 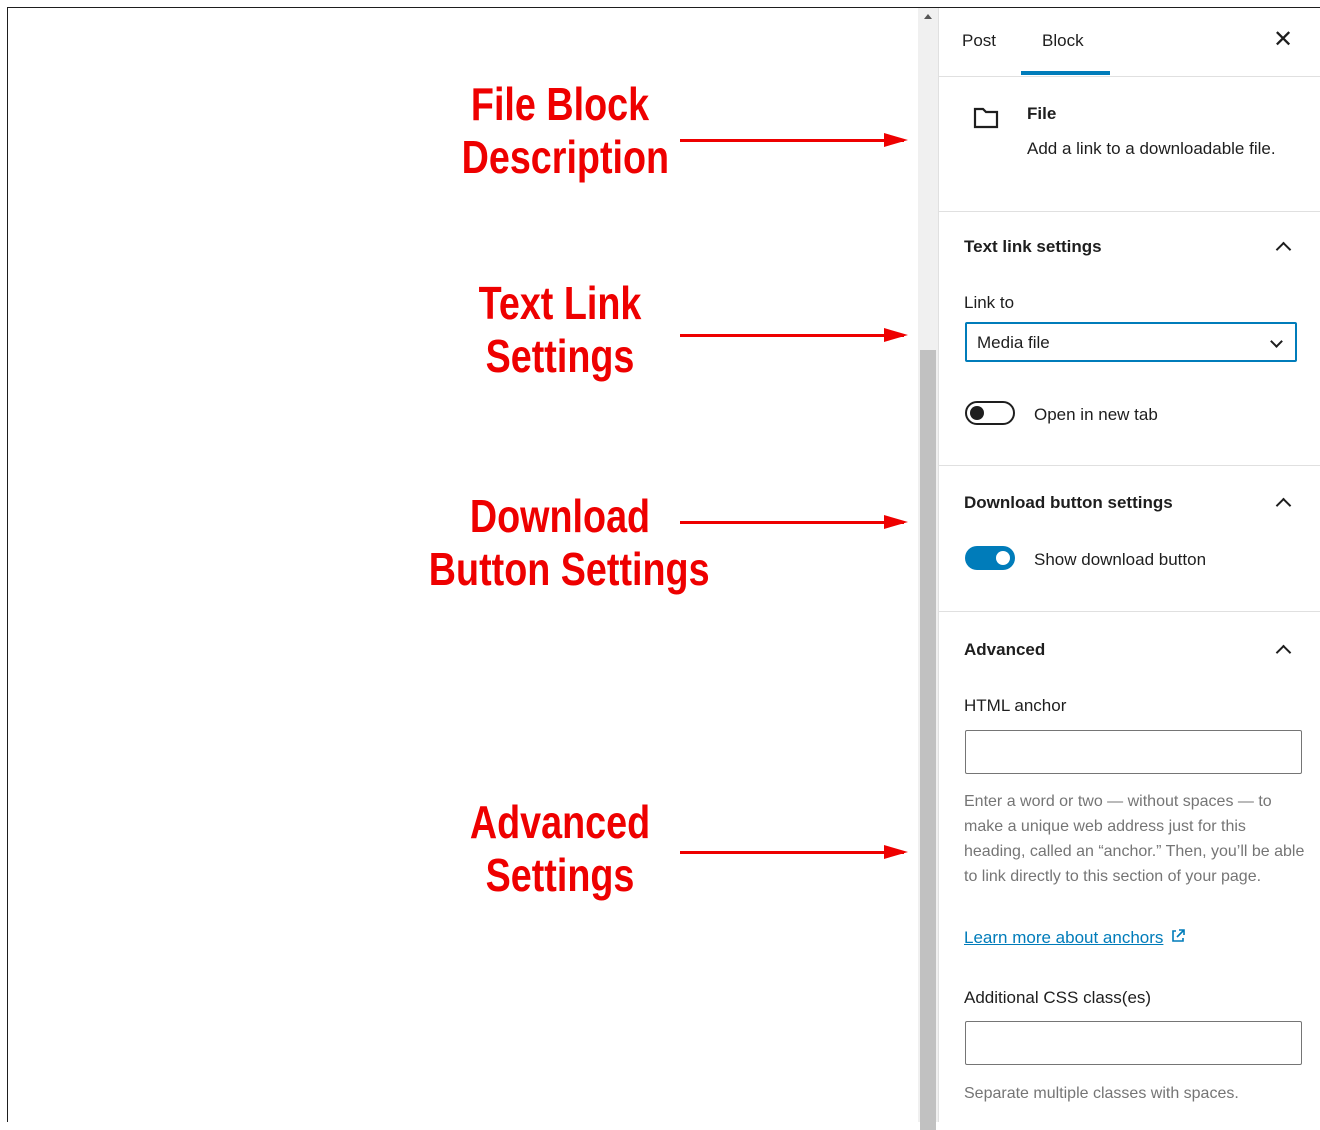 I want to click on link-to-label: Link to, so click(x=989, y=302).